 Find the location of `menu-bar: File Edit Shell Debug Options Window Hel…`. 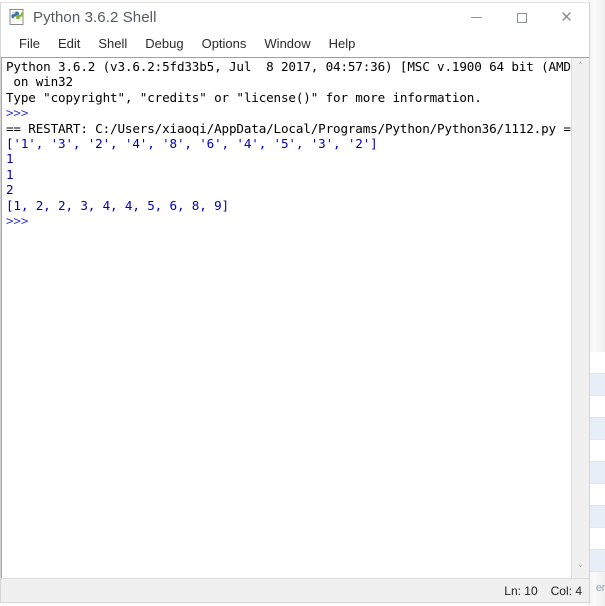

menu-bar: File Edit Shell Debug Options Window Hel… is located at coordinates (295, 44).